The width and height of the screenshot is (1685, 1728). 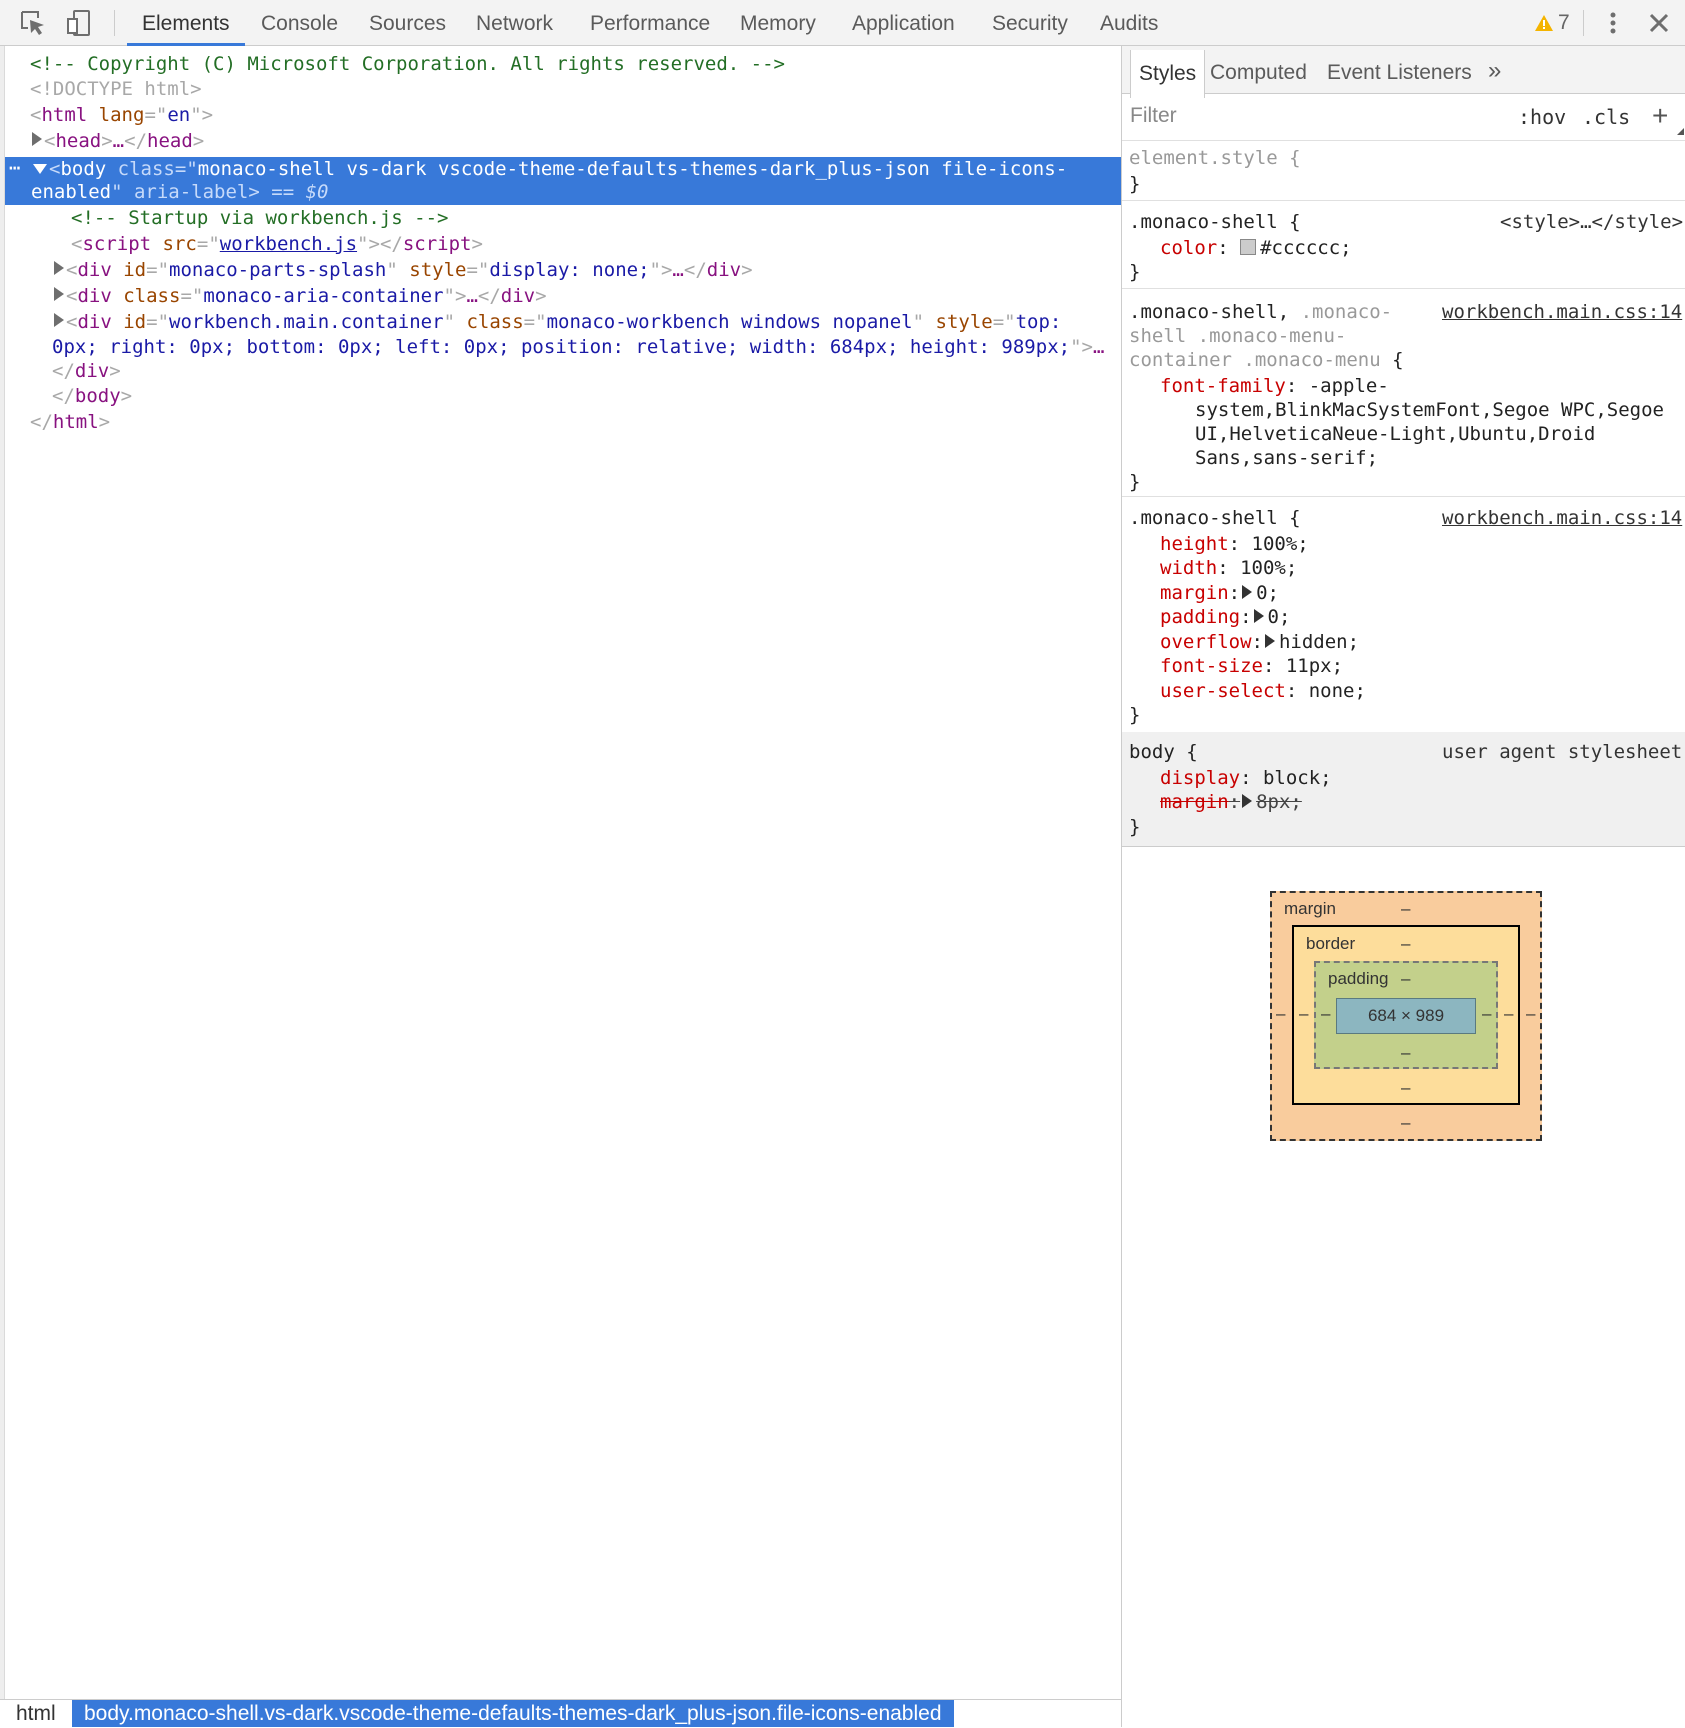 I want to click on padding-top-value: –, so click(x=1405, y=979).